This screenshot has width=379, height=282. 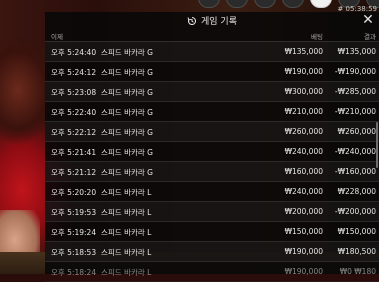 I want to click on history-row: 오후 5:22:40 스피드 바카라 G ₩210,000 -₩210,000, so click(x=212, y=112).